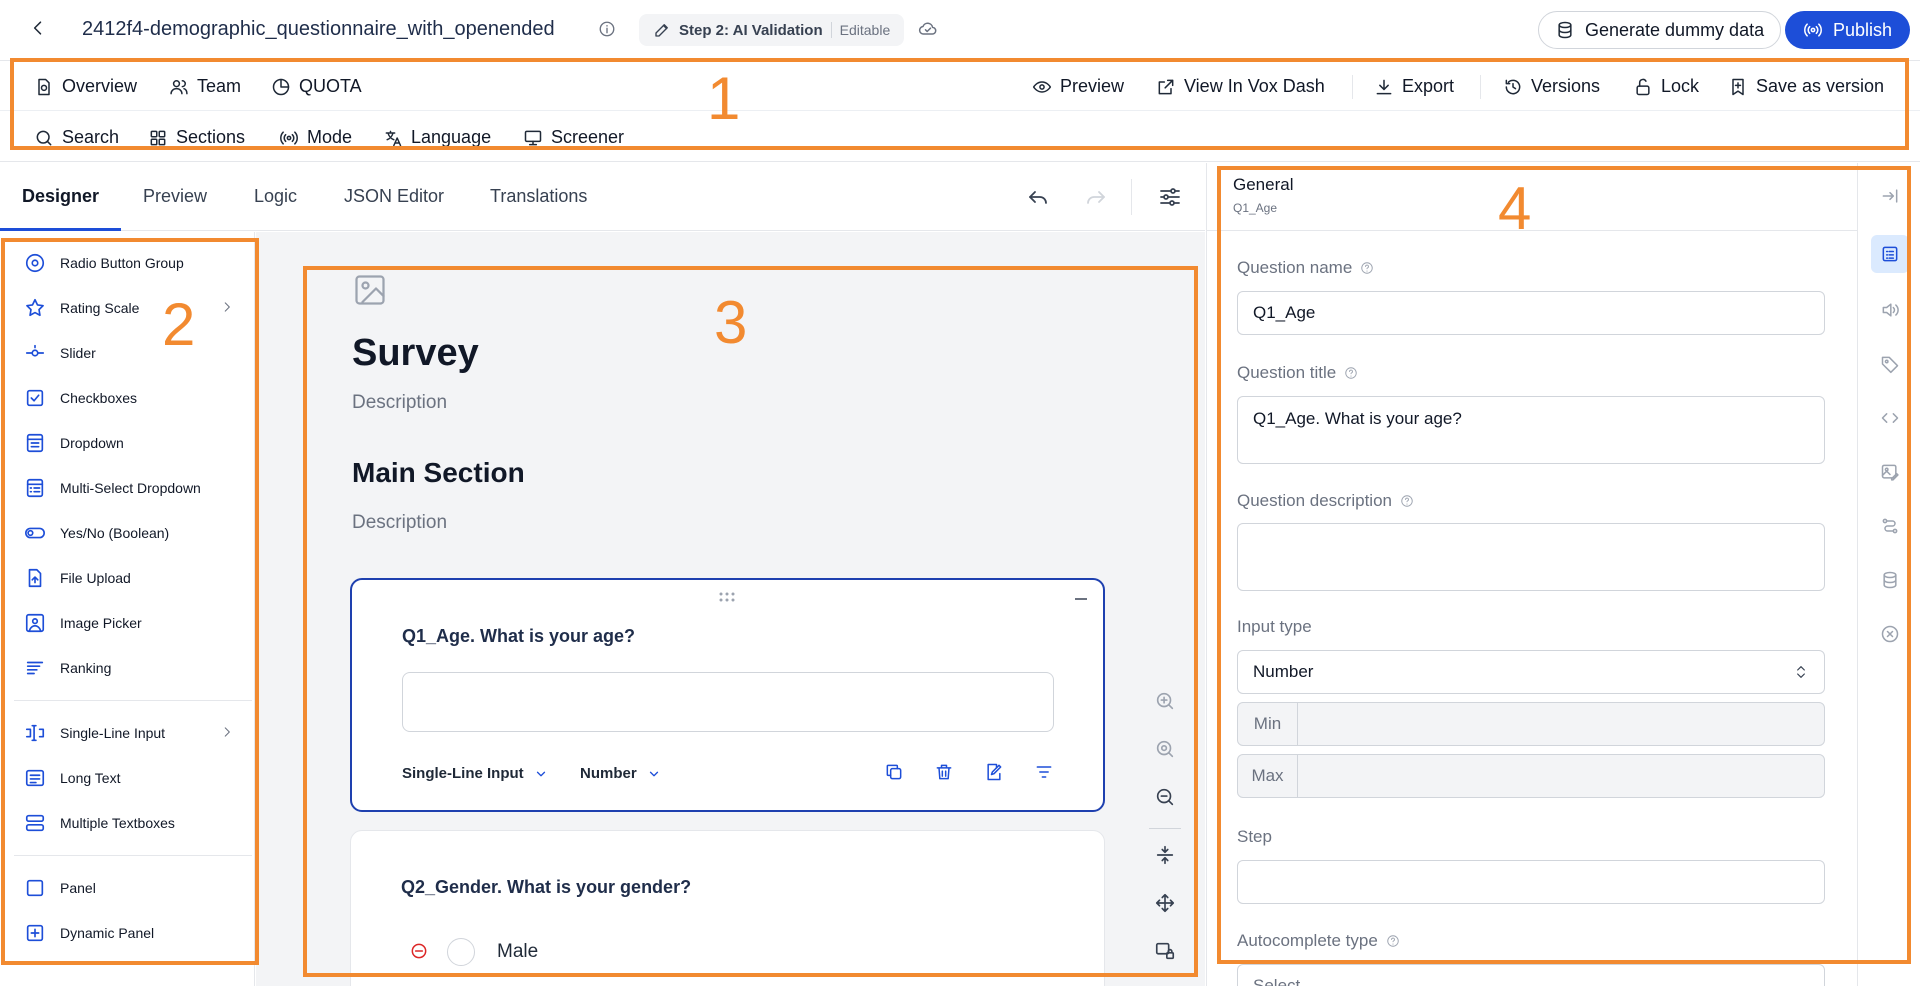 Image resolution: width=1920 pixels, height=986 pixels. I want to click on question-title: Q1_Age. What is your age?, so click(518, 636).